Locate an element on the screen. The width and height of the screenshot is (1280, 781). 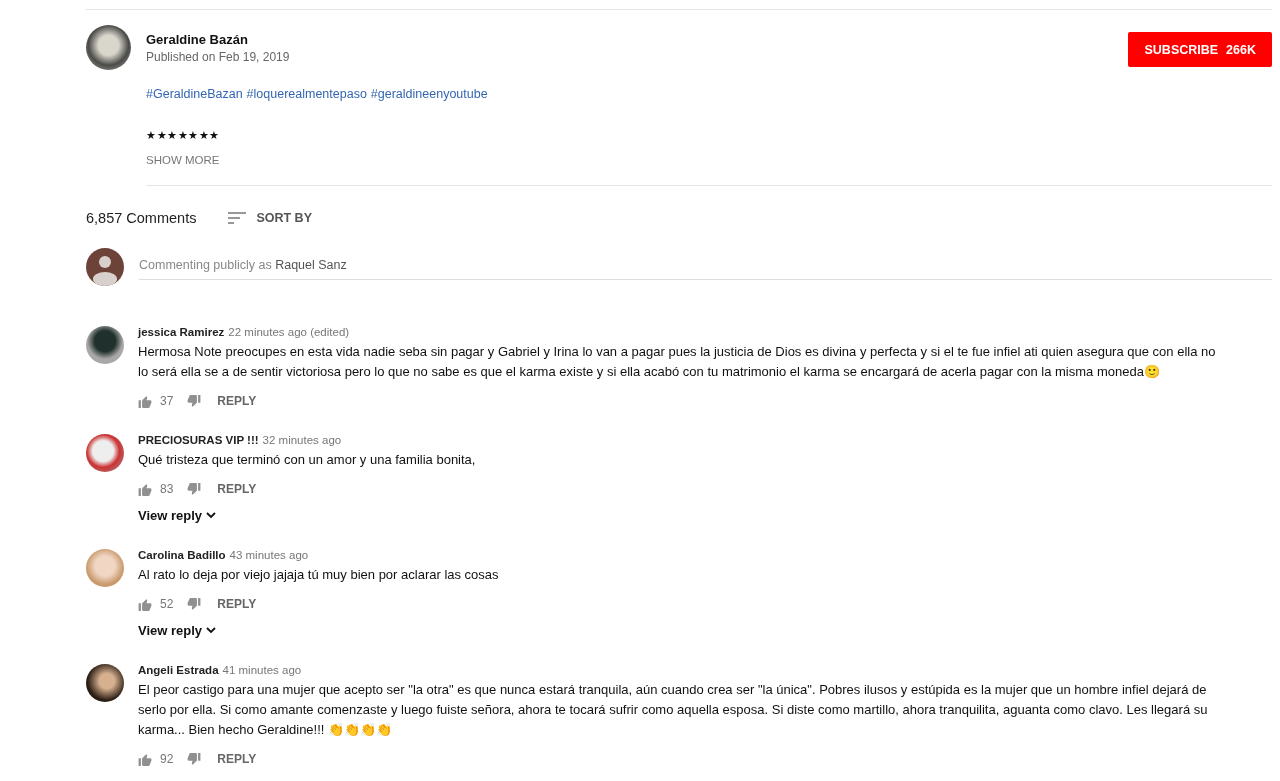
comment-author: jessica Ramirez is located at coordinates (181, 332).